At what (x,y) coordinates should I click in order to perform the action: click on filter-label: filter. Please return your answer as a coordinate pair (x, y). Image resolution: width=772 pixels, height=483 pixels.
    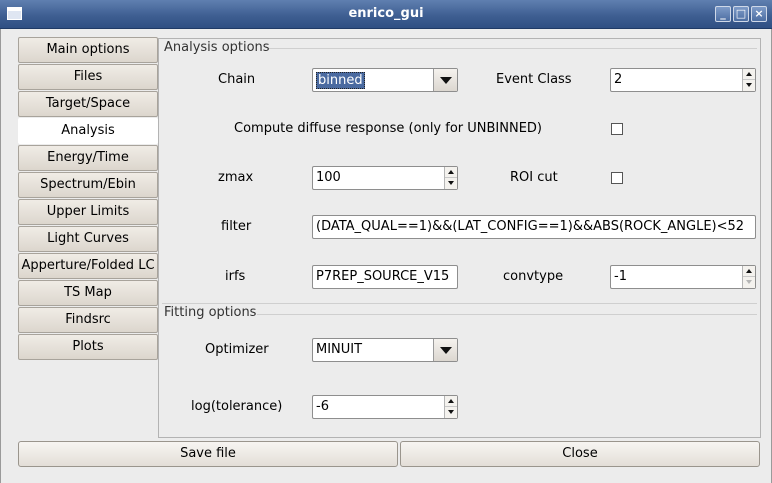
    Looking at the image, I should click on (236, 226).